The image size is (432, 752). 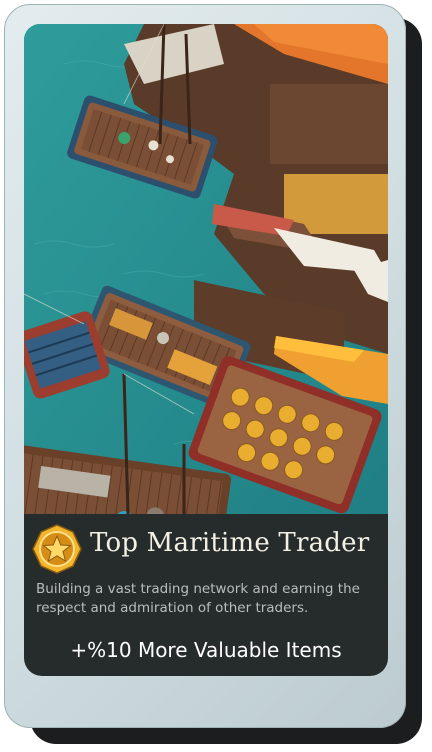 What do you see at coordinates (57, 549) in the screenshot?
I see `star-medal-icon` at bounding box center [57, 549].